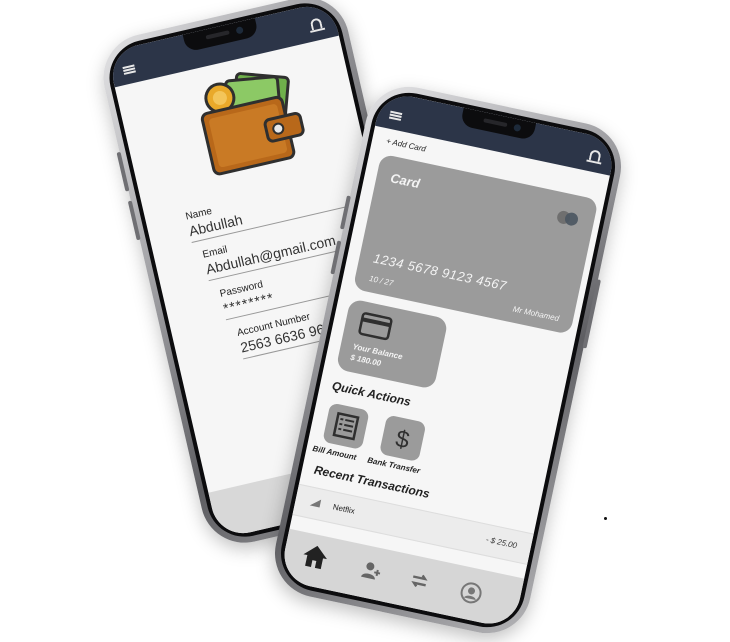 The image size is (730, 642). What do you see at coordinates (535, 314) in the screenshot?
I see `card-holder: Mr Mohamed` at bounding box center [535, 314].